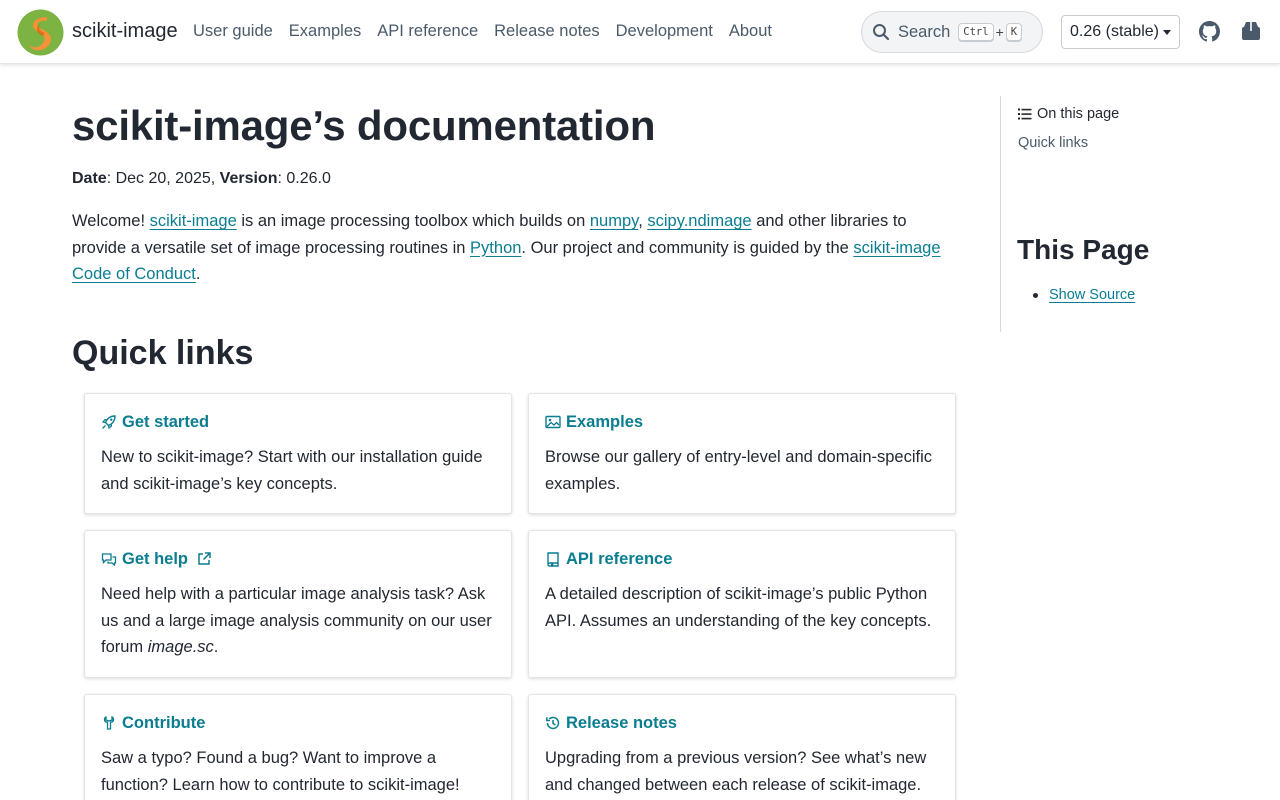 The width and height of the screenshot is (1280, 800). Describe the element at coordinates (163, 352) in the screenshot. I see `quick-links-heading: Quick links` at that location.